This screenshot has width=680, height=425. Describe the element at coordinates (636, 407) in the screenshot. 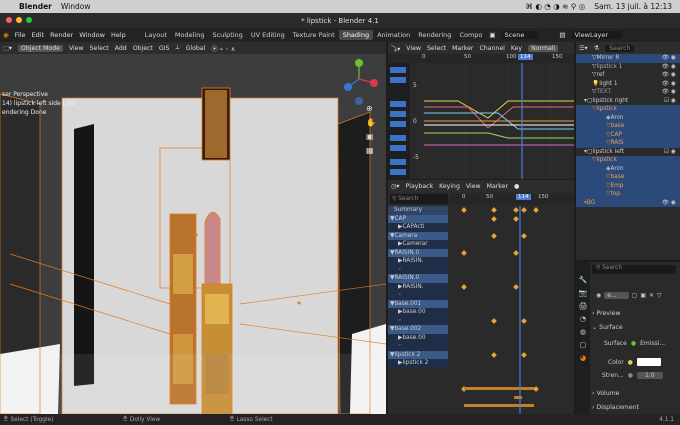

I see `displacement-section: › Displacement` at that location.